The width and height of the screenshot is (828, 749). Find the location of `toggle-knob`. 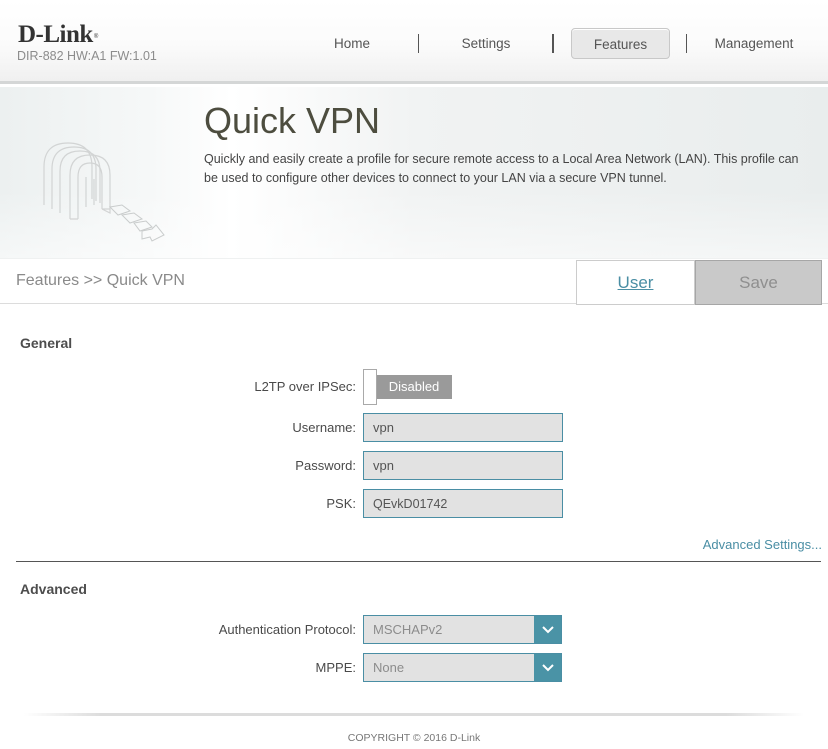

toggle-knob is located at coordinates (370, 387).